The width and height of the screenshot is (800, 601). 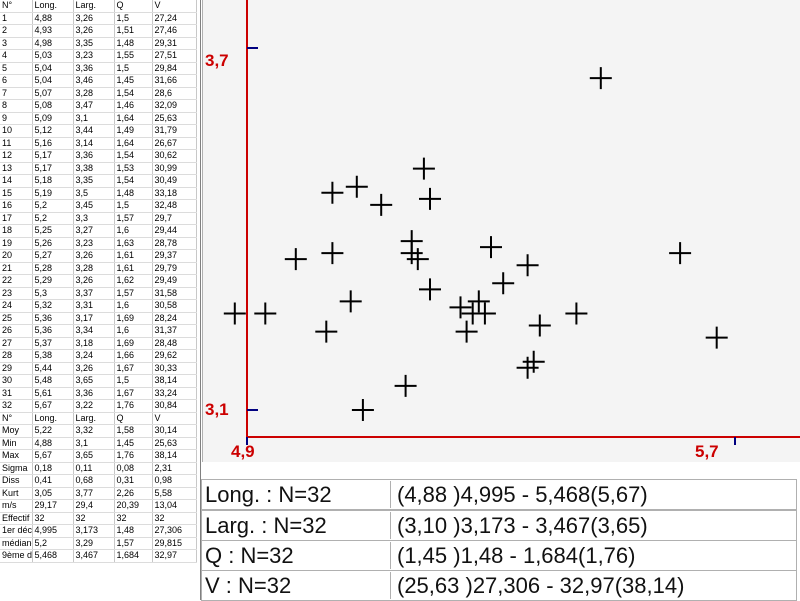 I want to click on stats-label: Long. : N=32, so click(x=268, y=494).